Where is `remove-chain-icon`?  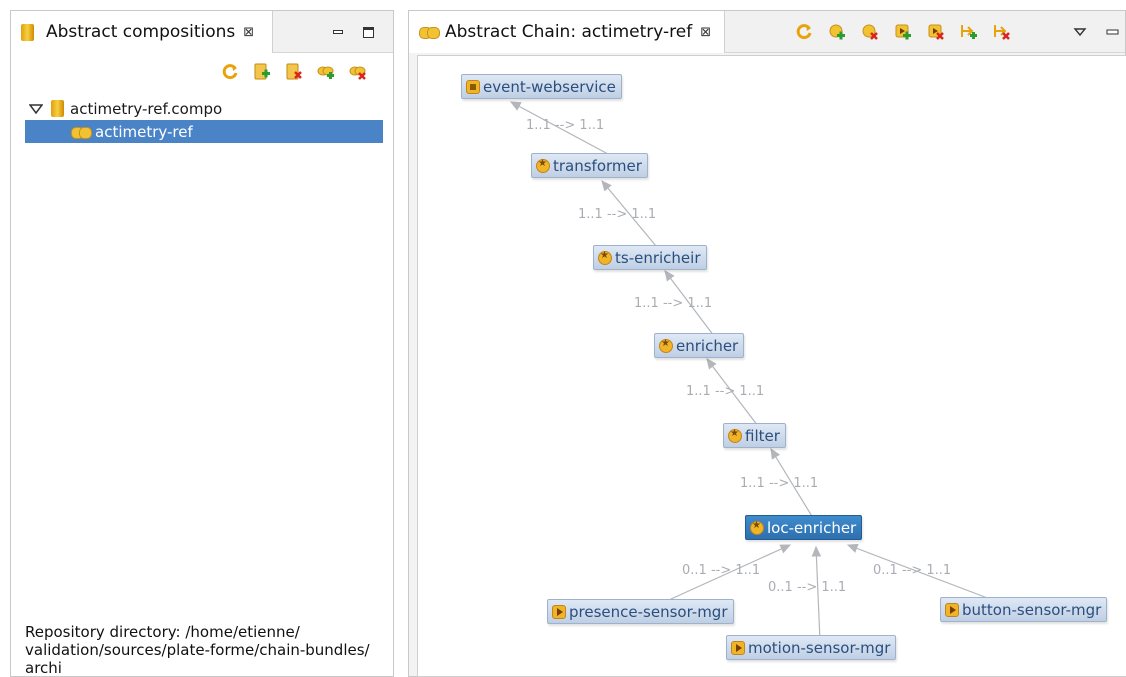 remove-chain-icon is located at coordinates (358, 72).